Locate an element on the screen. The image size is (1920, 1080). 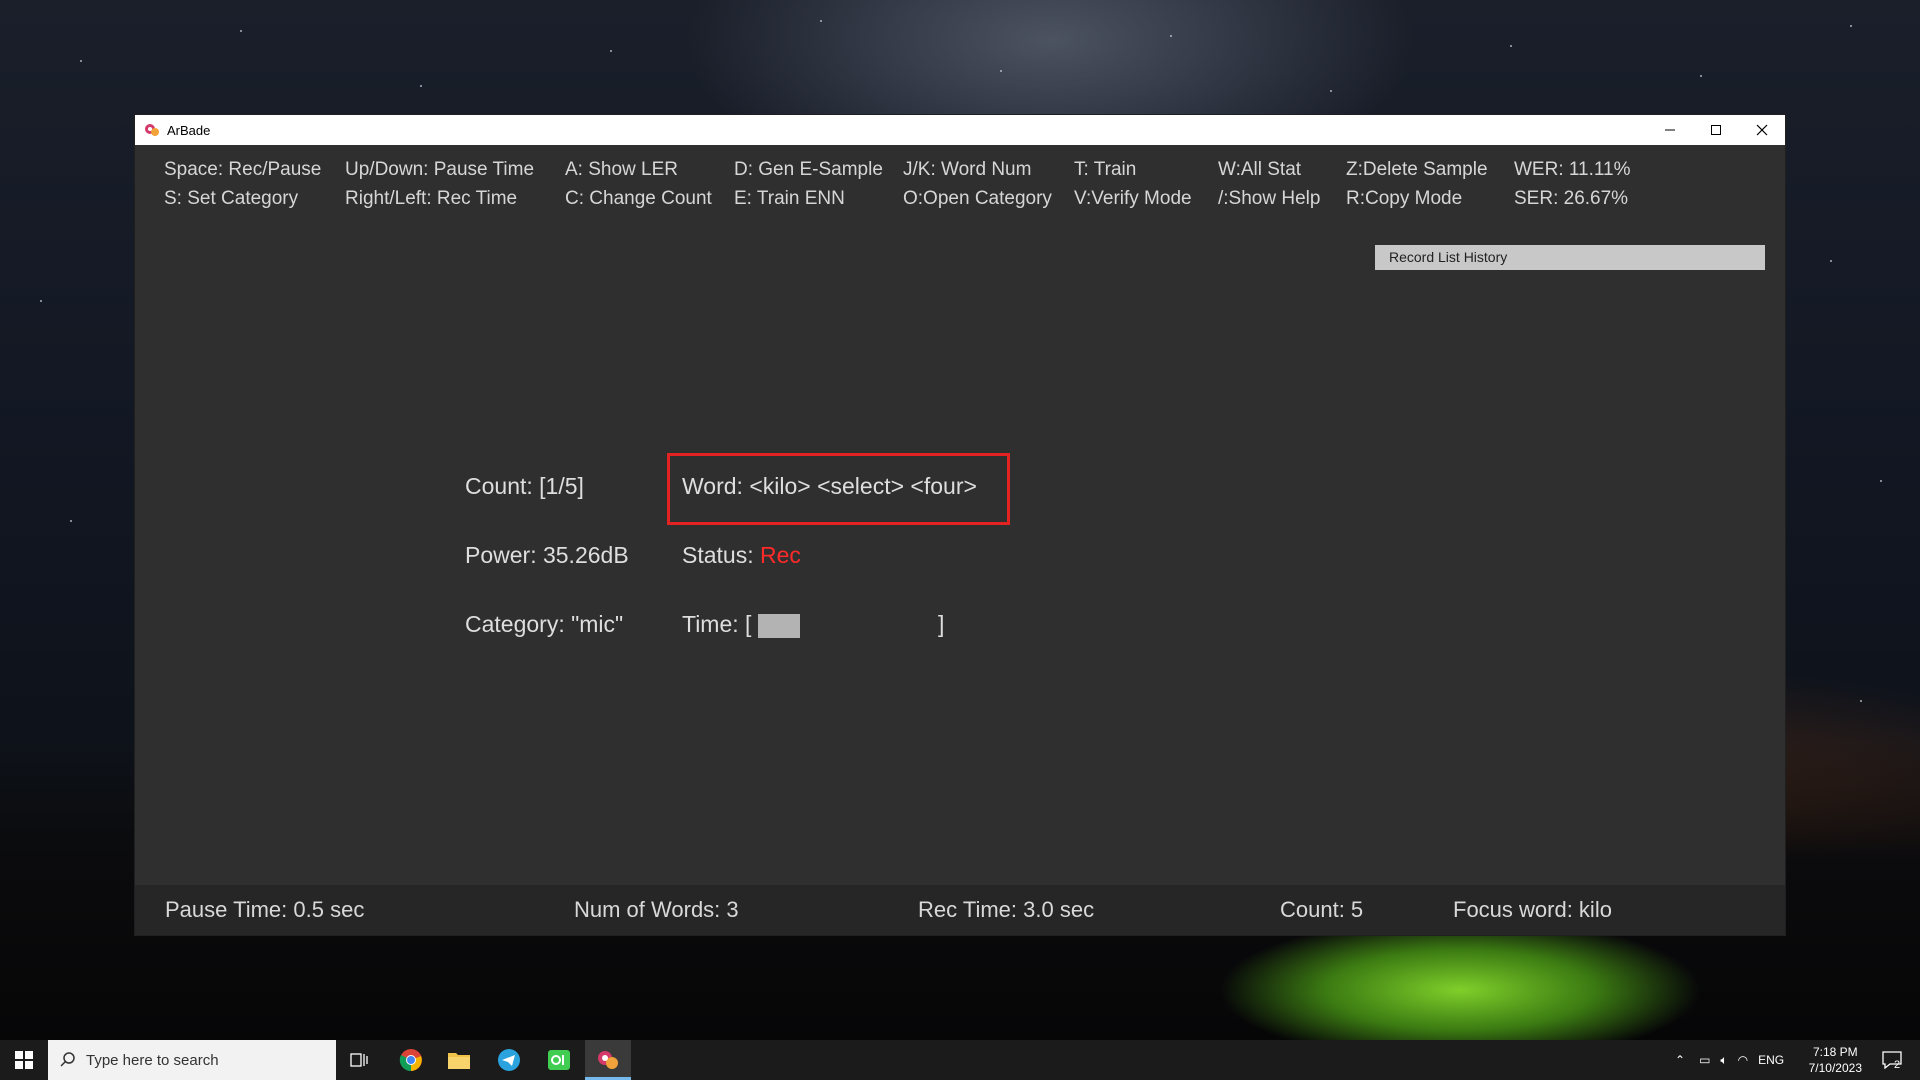
pause-time-status: Pause Time: 0.5 sec is located at coordinates (265, 909).